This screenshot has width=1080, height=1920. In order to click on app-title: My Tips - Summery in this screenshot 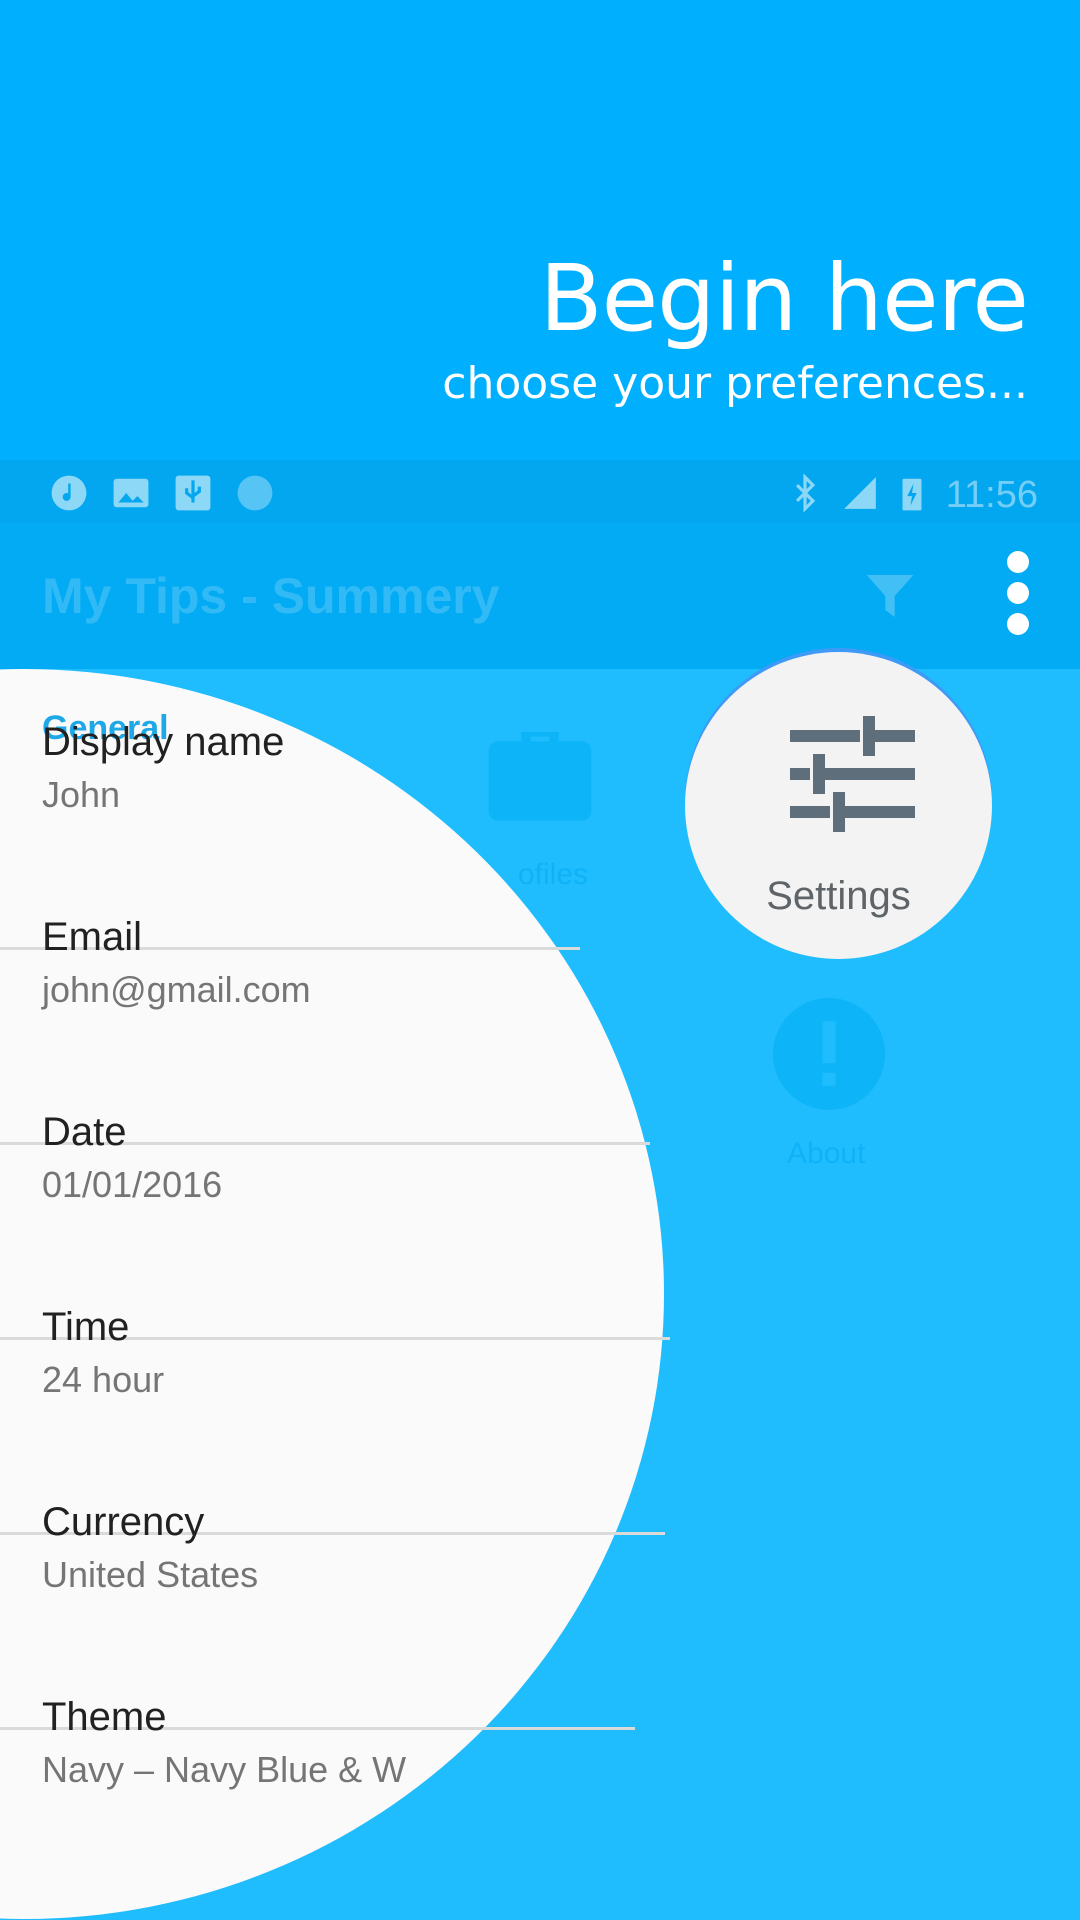, I will do `click(271, 596)`.